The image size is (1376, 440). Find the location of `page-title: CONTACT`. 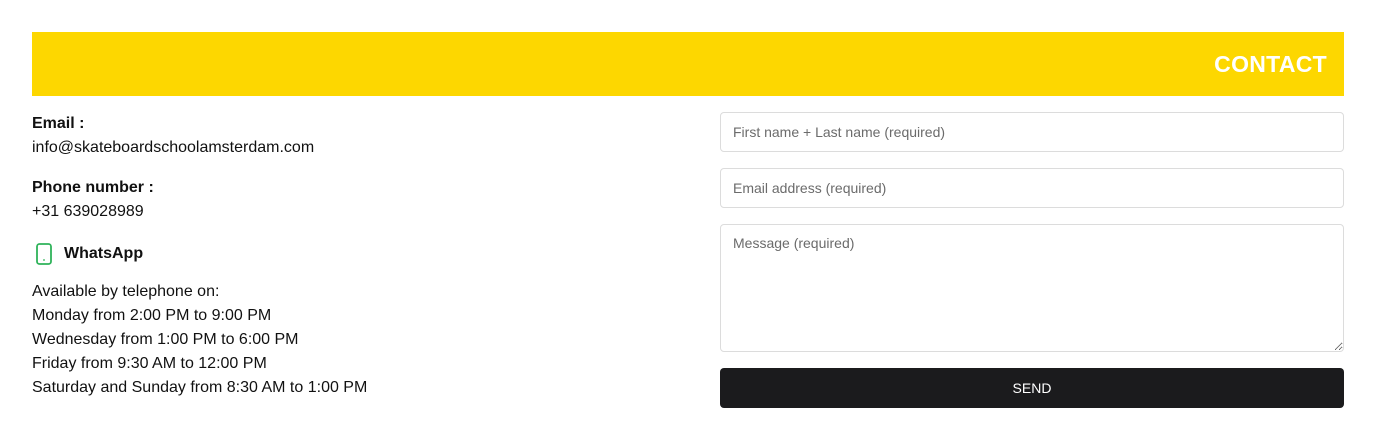

page-title: CONTACT is located at coordinates (1270, 63).